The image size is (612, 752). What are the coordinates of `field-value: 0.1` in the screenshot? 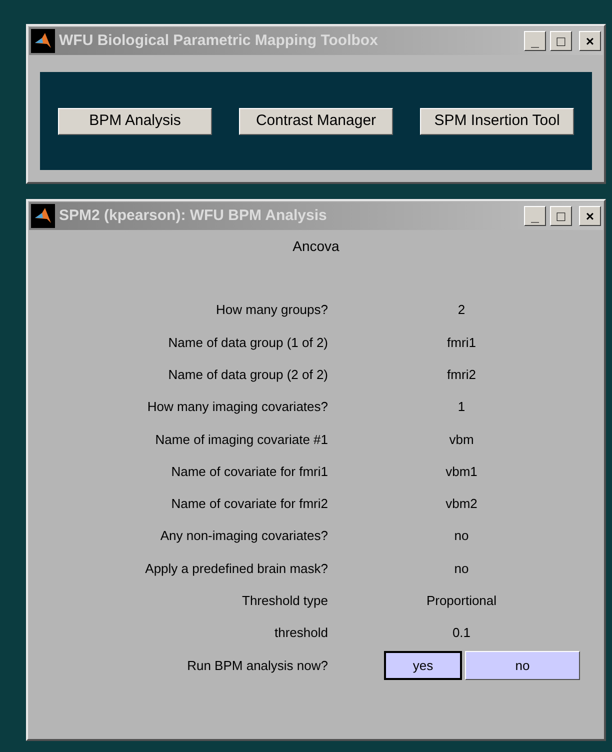 It's located at (461, 633).